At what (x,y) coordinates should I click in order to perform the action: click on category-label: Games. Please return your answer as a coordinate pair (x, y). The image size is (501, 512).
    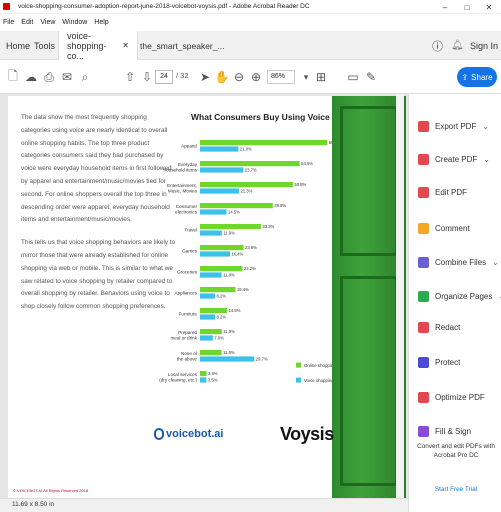
    Looking at the image, I should click on (190, 251).